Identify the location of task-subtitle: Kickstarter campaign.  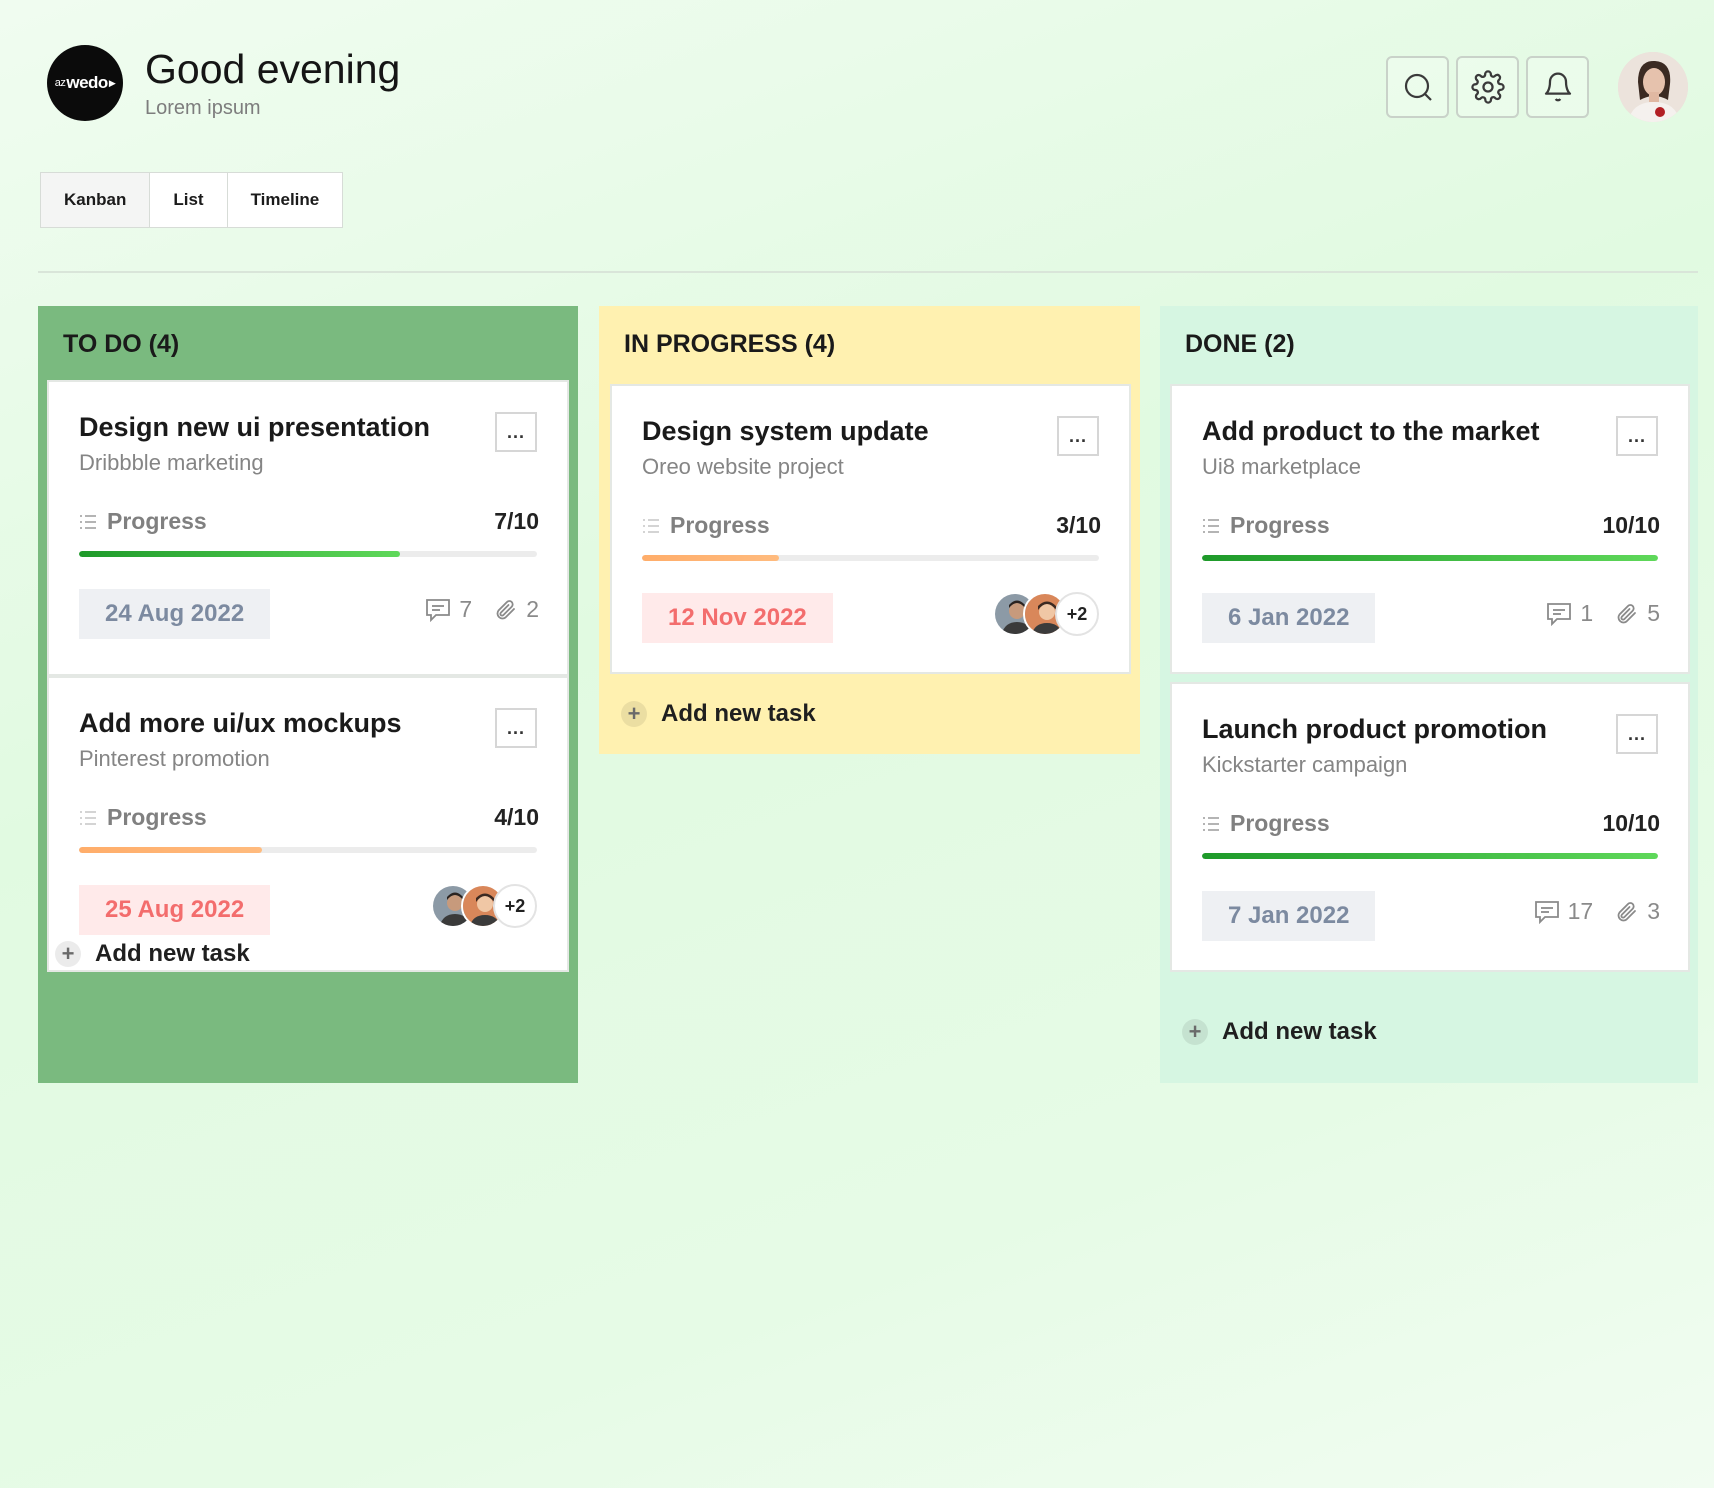
(1305, 764).